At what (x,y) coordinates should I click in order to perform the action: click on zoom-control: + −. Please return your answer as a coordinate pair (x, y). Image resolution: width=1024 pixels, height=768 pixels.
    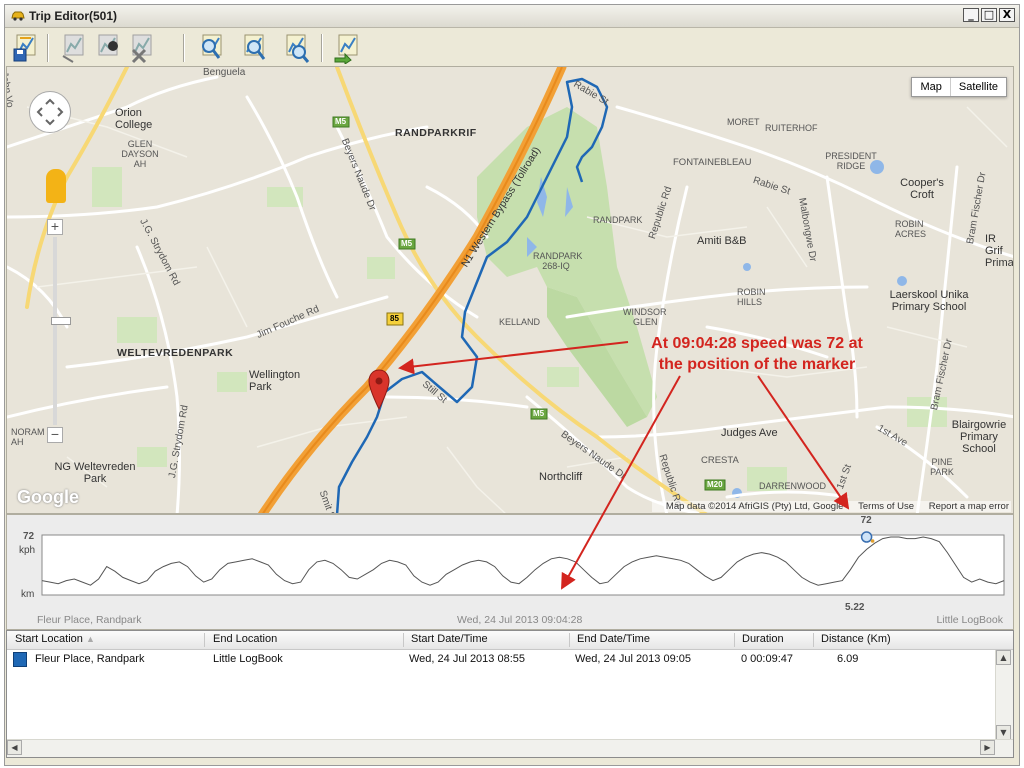
    Looking at the image, I should click on (59, 331).